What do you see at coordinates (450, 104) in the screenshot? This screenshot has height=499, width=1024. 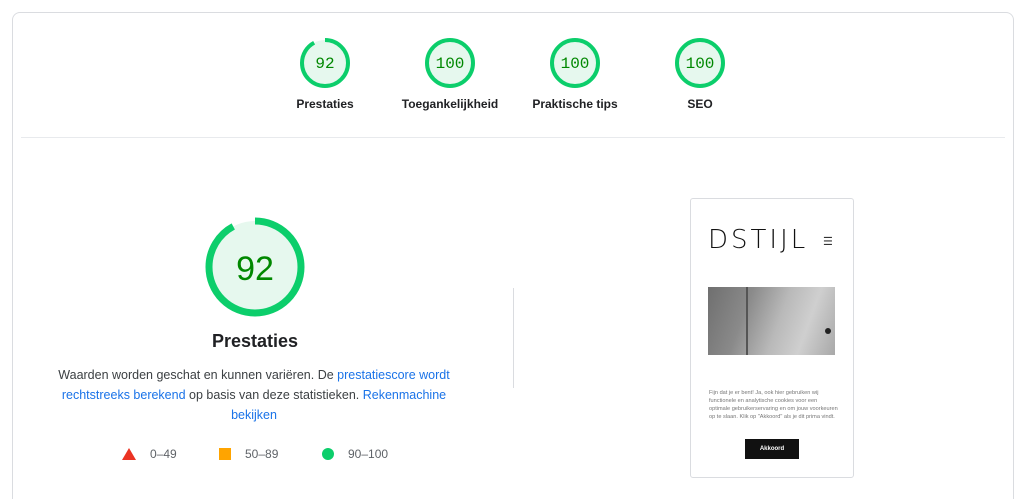 I see `gauge-label: Toegankelijkheid` at bounding box center [450, 104].